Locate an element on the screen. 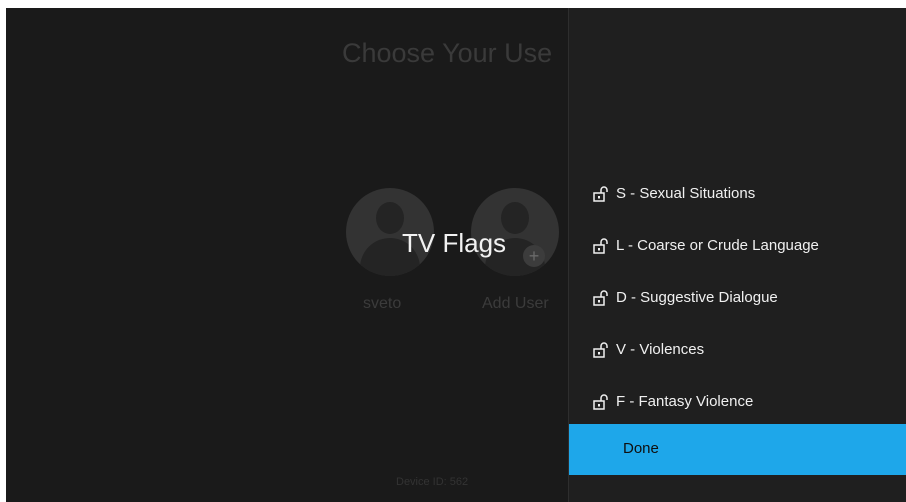  flag-item-s: S - Sexual Situations is located at coordinates (737, 194).